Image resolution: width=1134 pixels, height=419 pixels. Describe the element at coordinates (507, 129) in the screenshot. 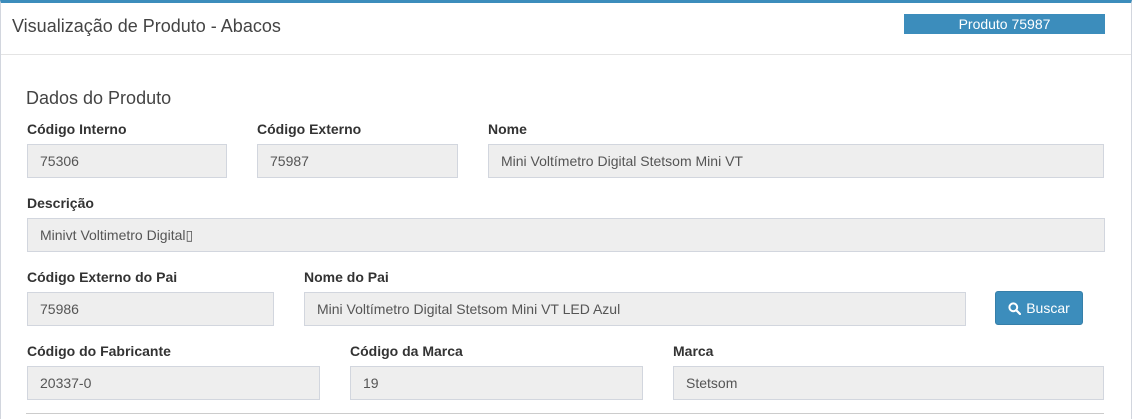

I see `nome-label: Nome` at that location.